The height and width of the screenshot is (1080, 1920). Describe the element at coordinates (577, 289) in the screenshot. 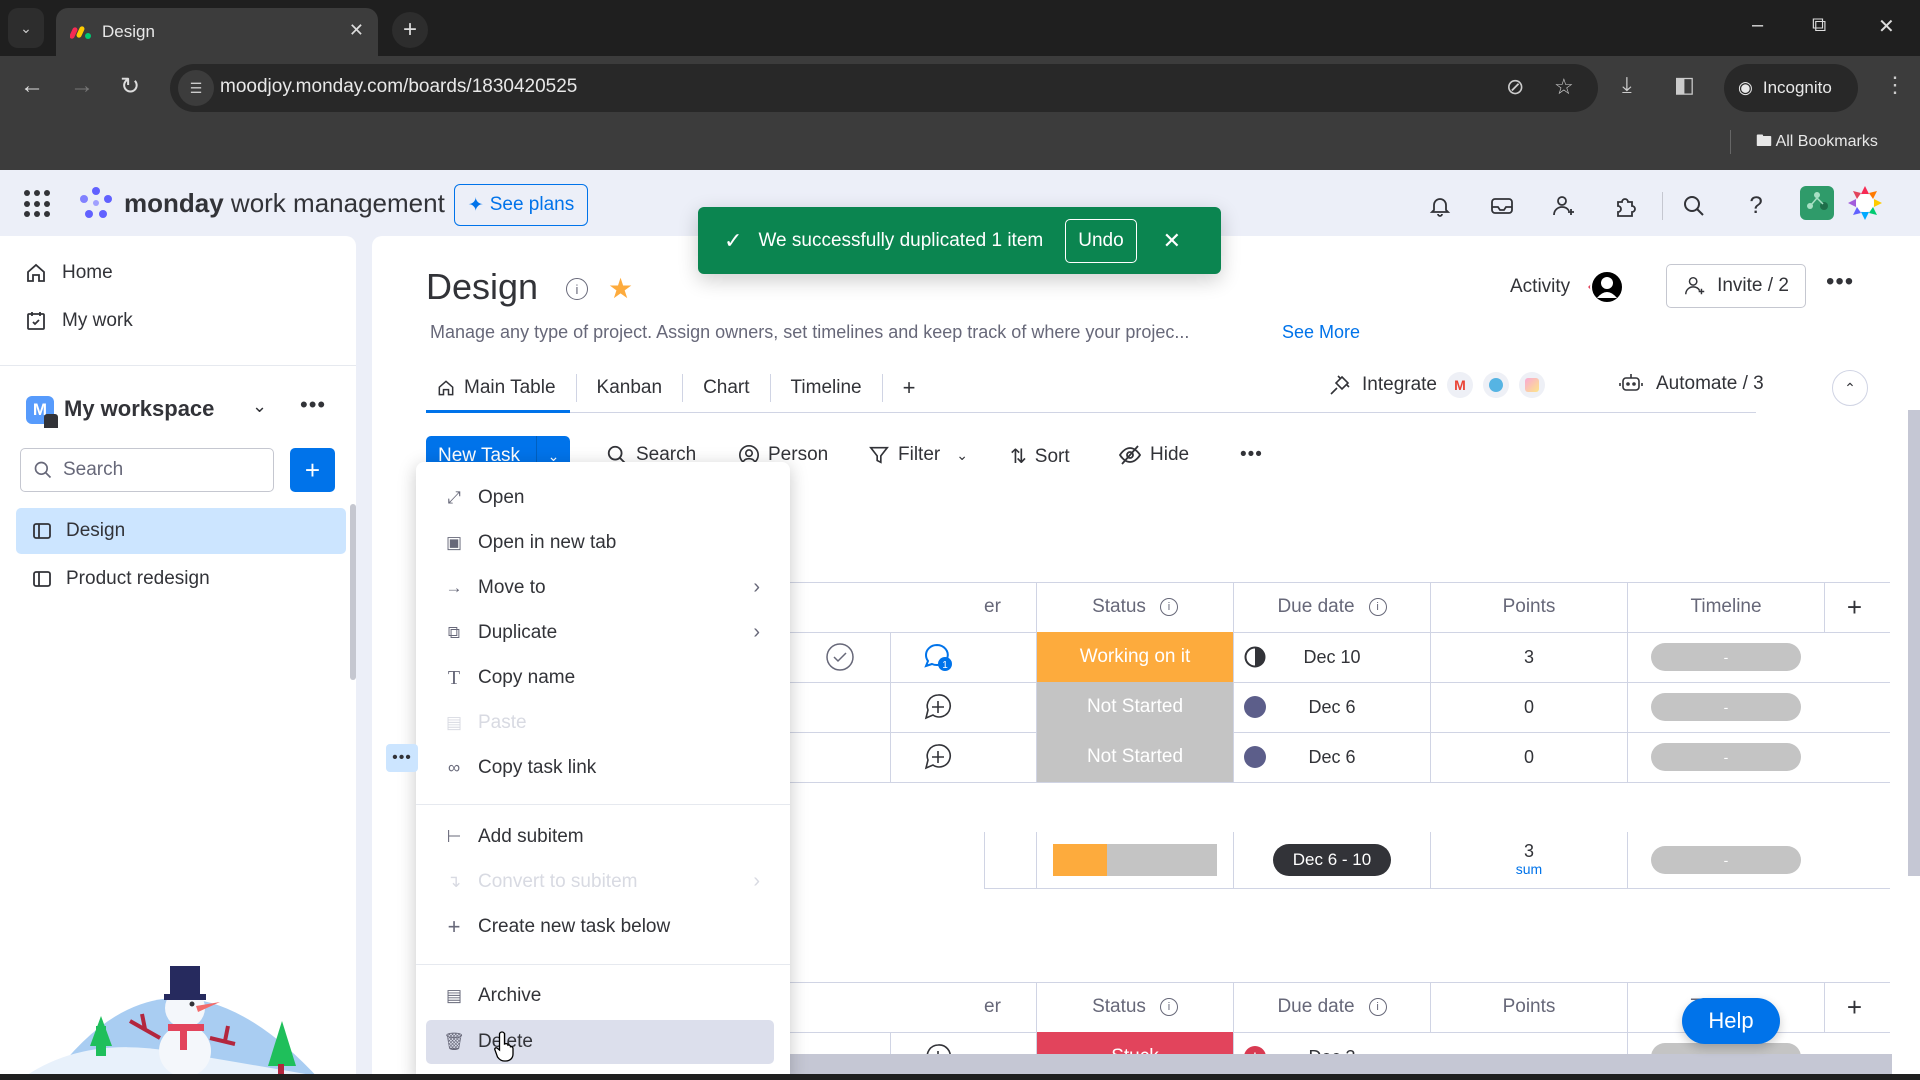

I see `board-info-icon: i` at that location.